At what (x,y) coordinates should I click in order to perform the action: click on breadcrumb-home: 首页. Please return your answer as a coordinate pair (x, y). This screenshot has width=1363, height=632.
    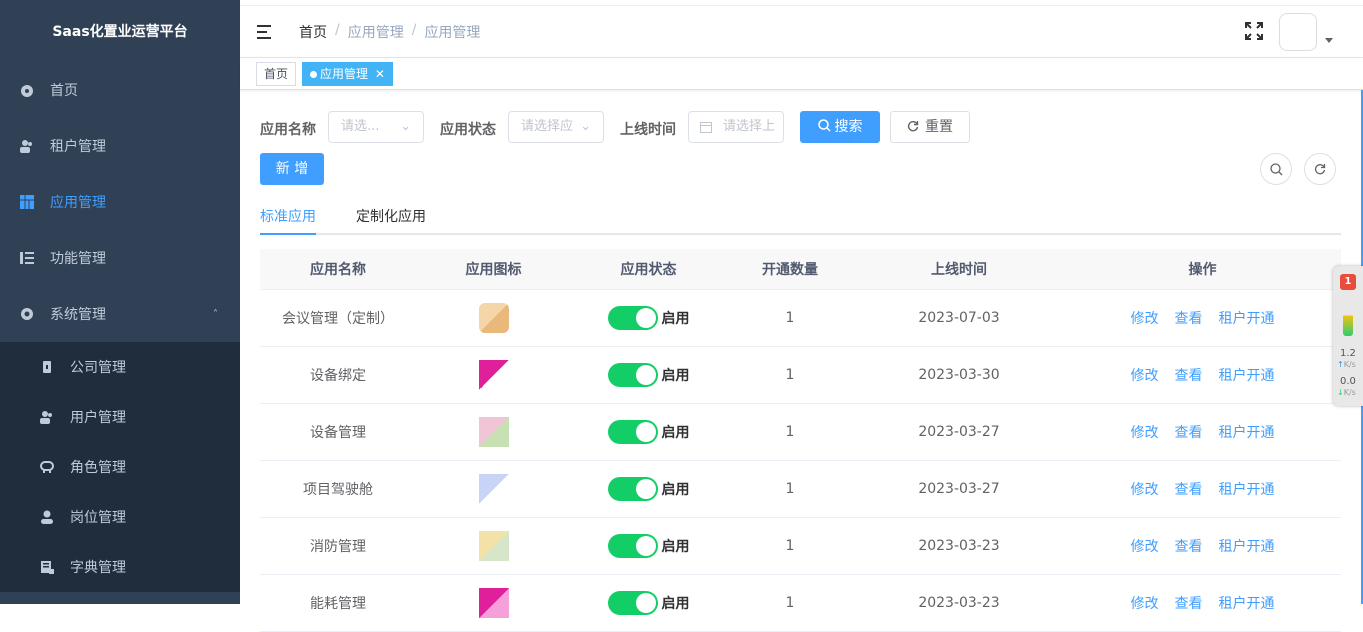
    Looking at the image, I should click on (313, 32).